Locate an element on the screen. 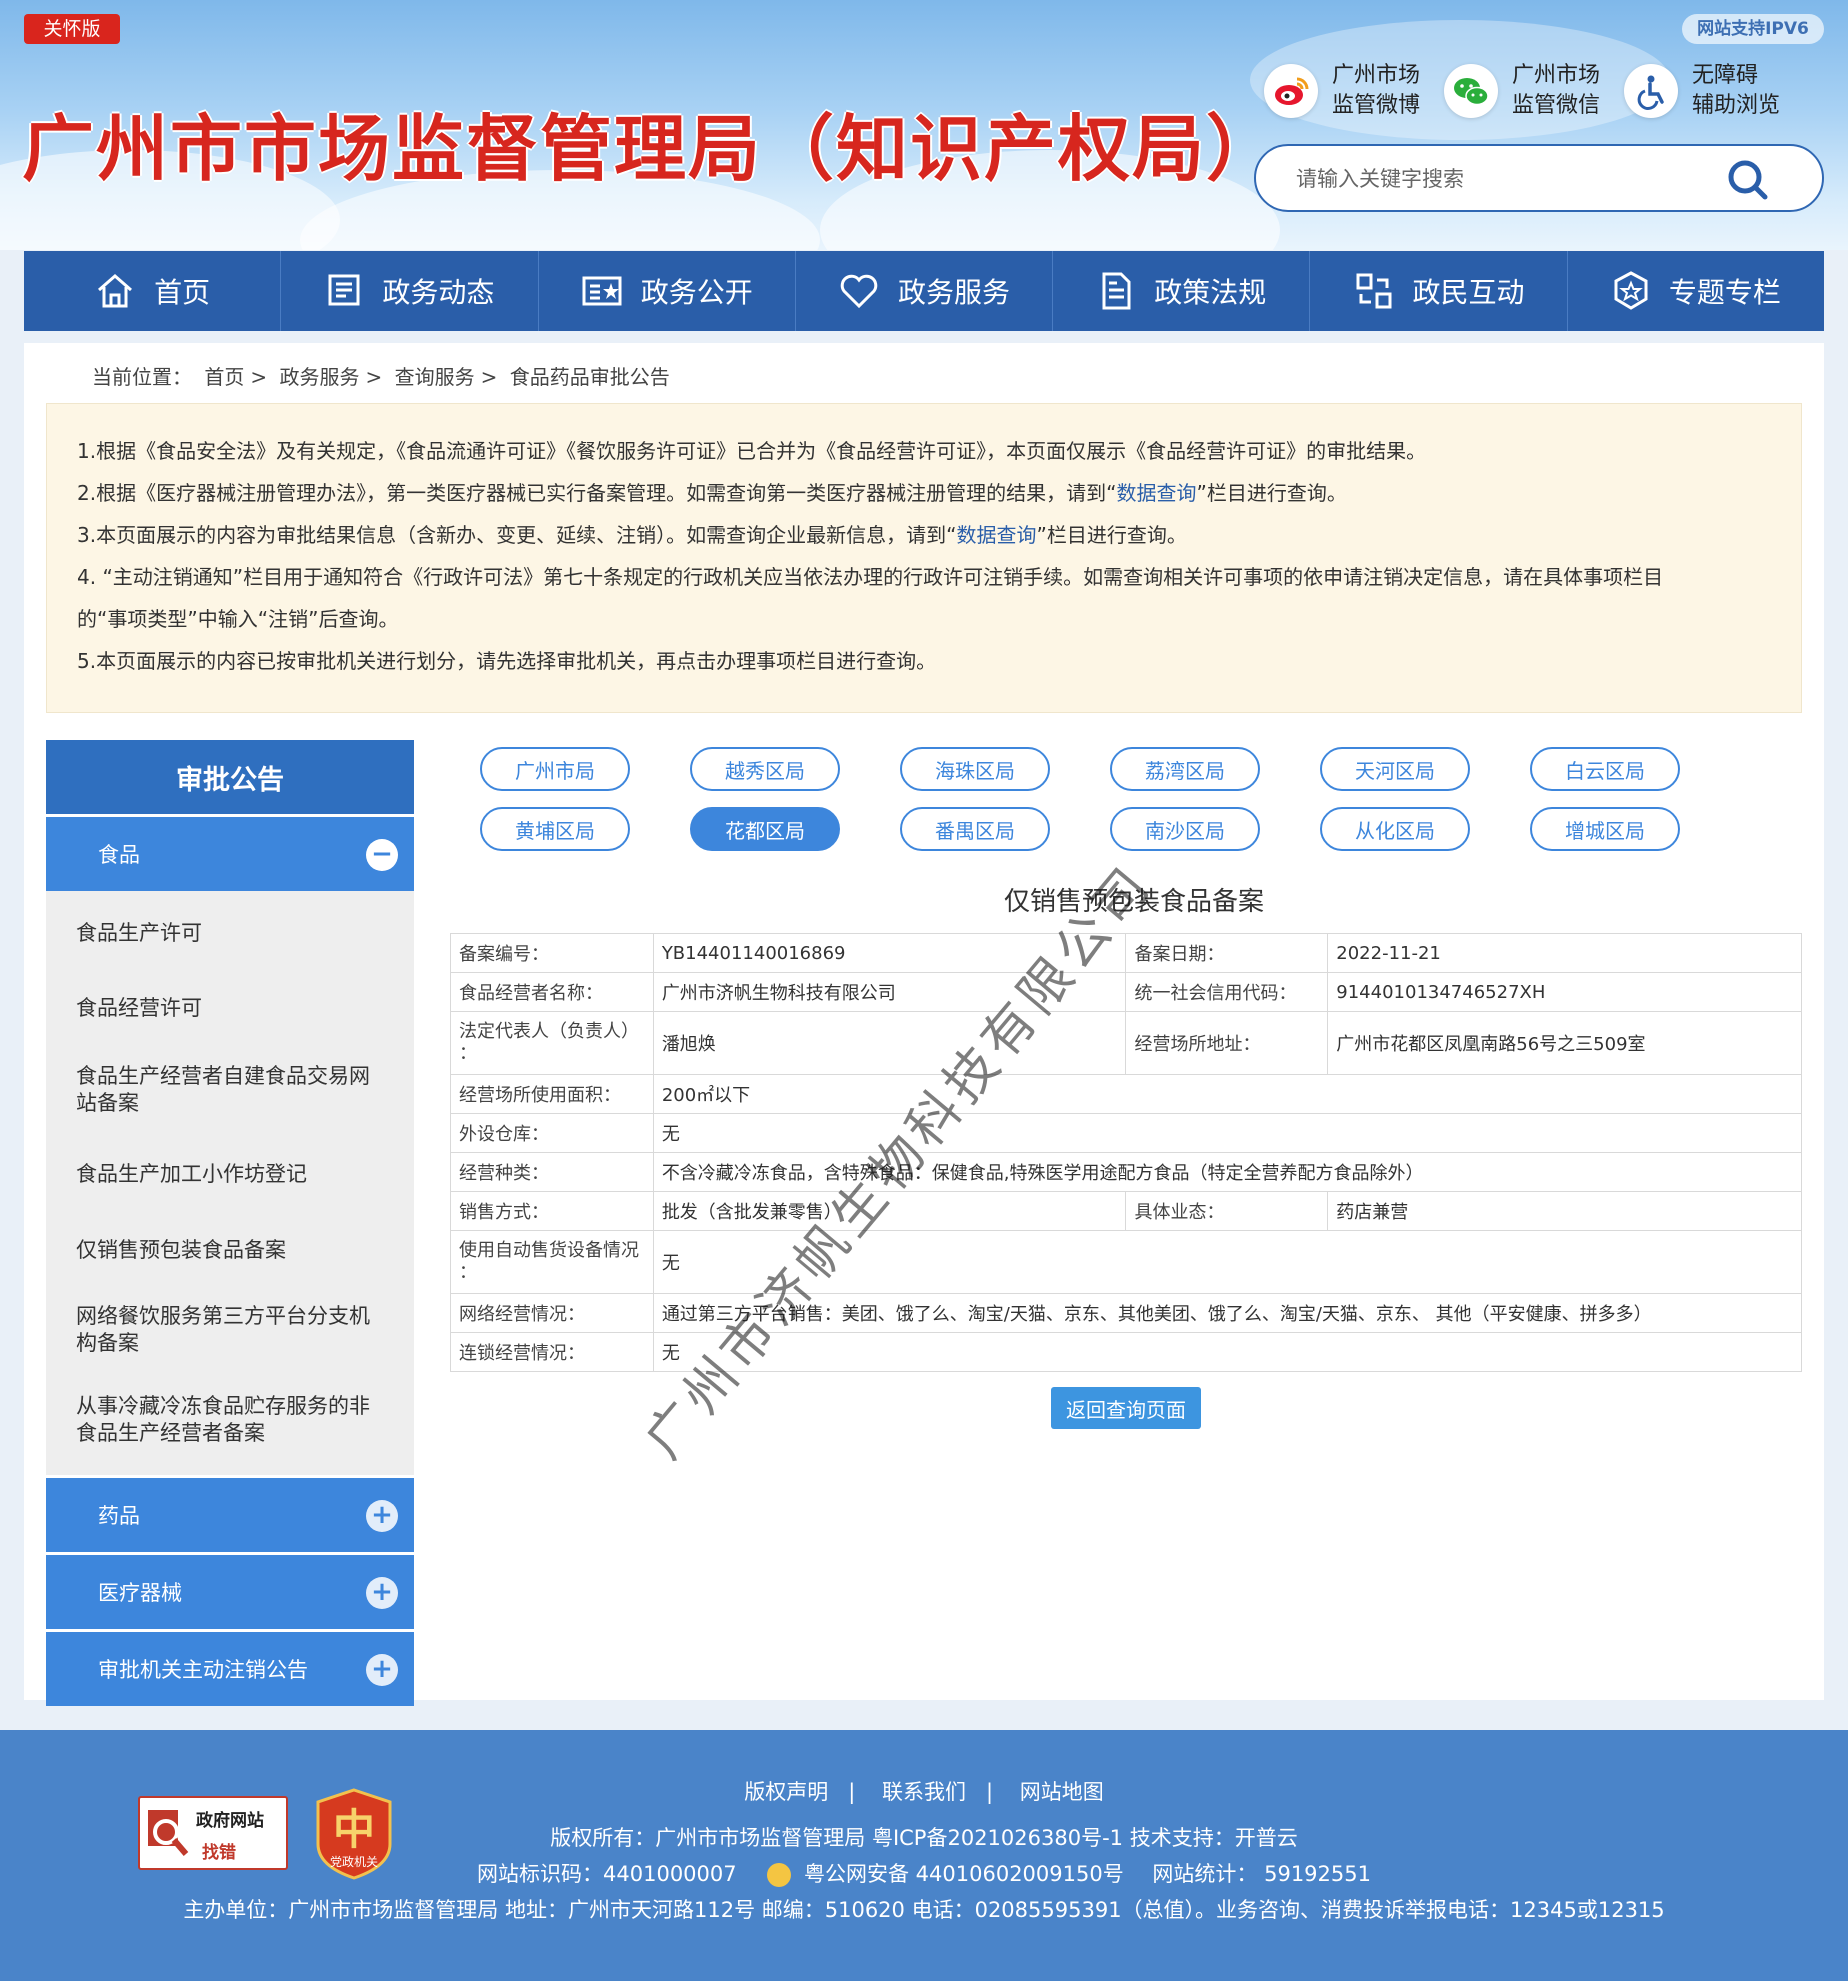  breadcrumb-item-home: 首页 is located at coordinates (224, 377).